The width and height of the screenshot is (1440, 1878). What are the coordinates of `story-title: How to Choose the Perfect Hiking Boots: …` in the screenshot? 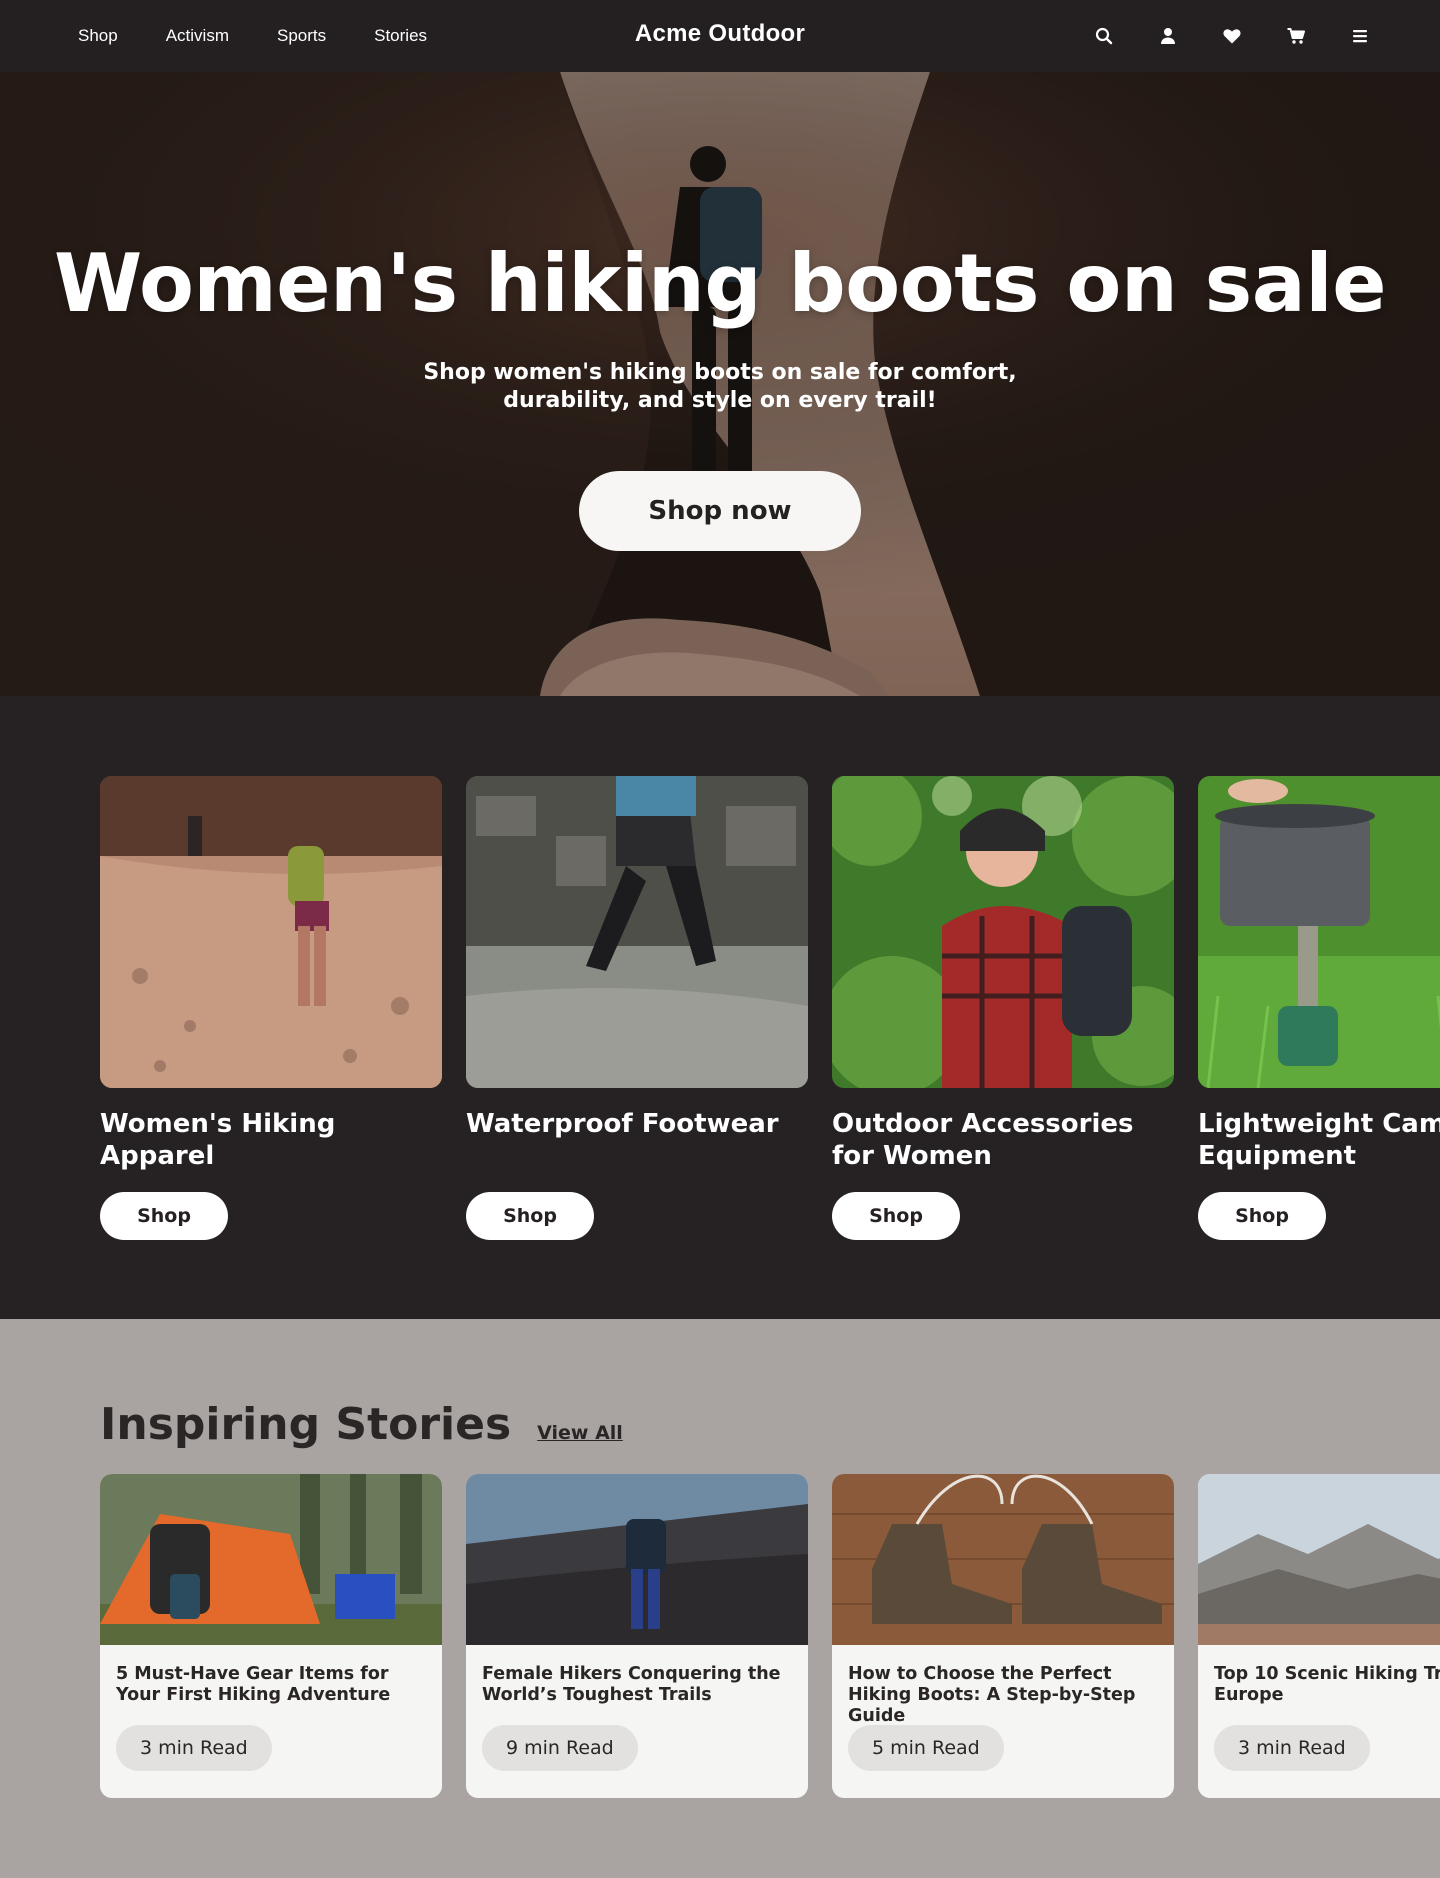 It's located at (992, 1695).